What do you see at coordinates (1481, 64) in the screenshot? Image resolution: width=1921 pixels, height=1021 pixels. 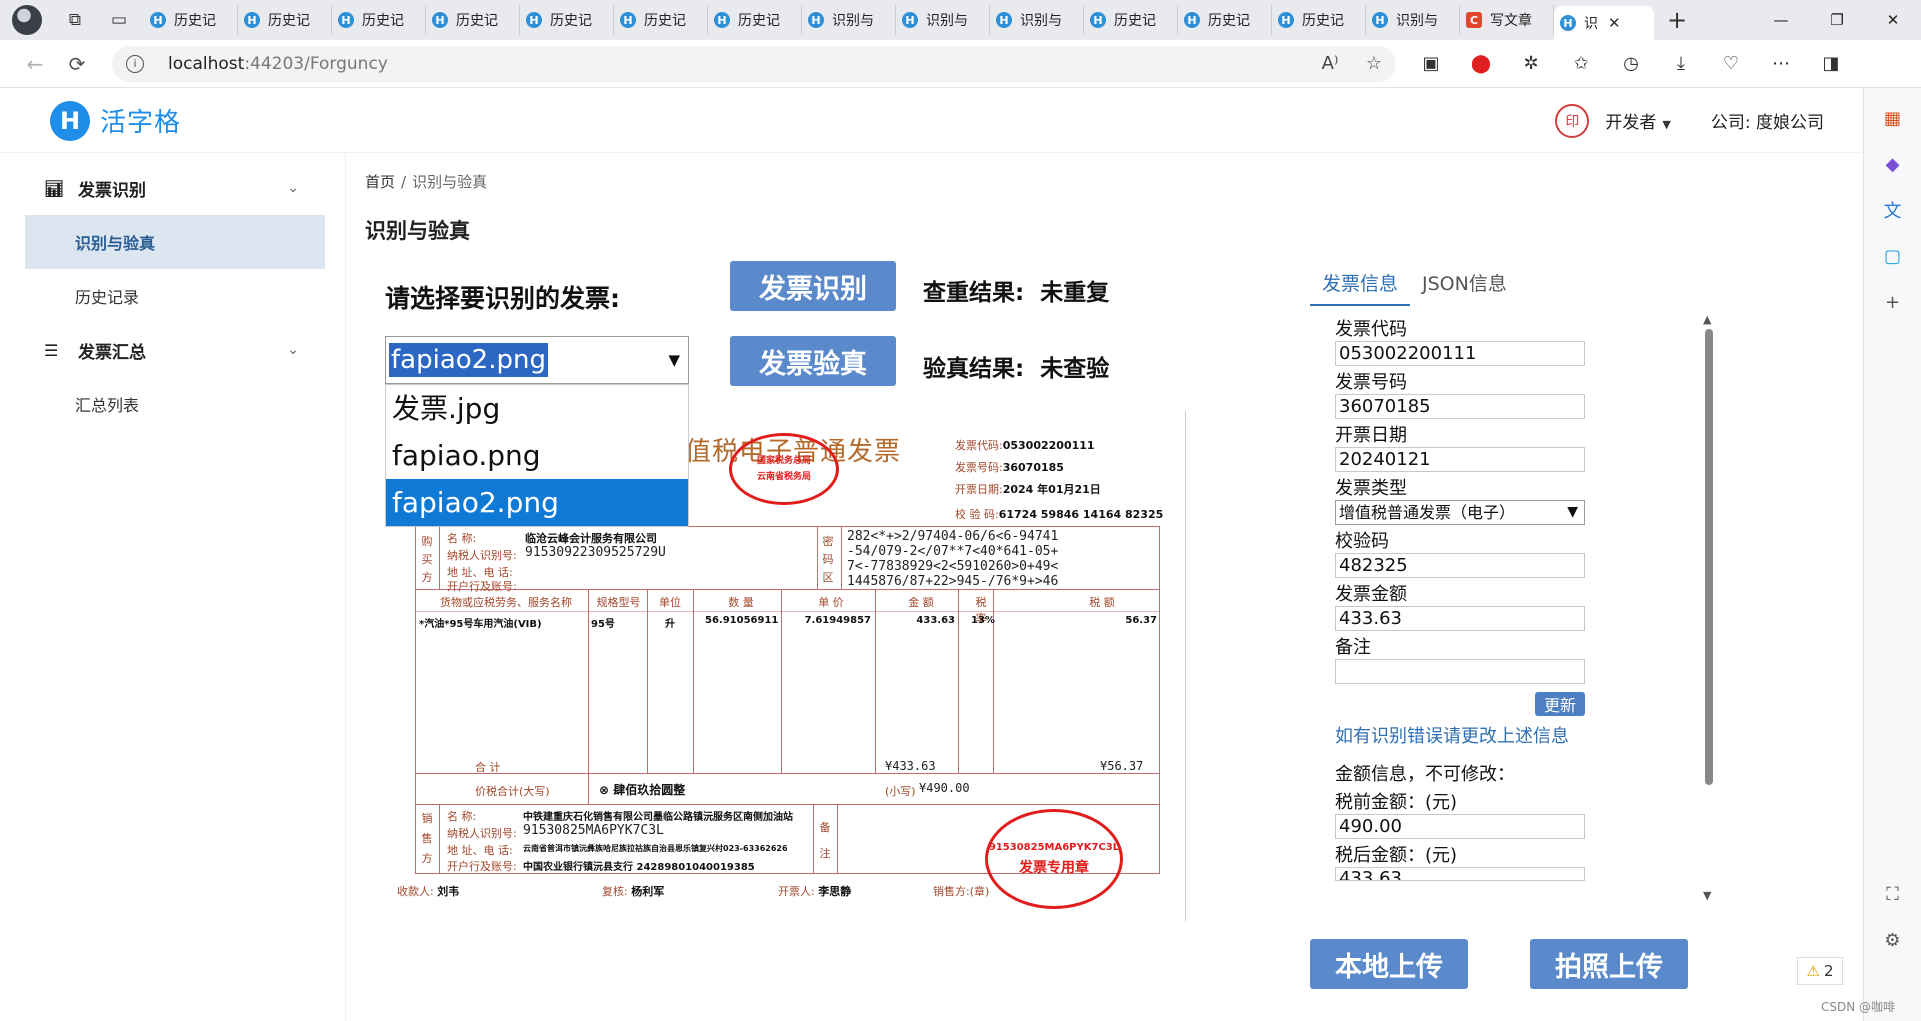 I see `adblock-icon: ⬤` at bounding box center [1481, 64].